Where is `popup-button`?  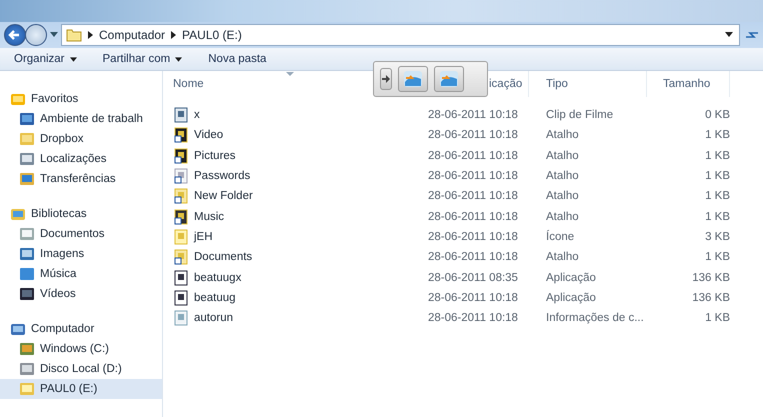 popup-button is located at coordinates (386, 79).